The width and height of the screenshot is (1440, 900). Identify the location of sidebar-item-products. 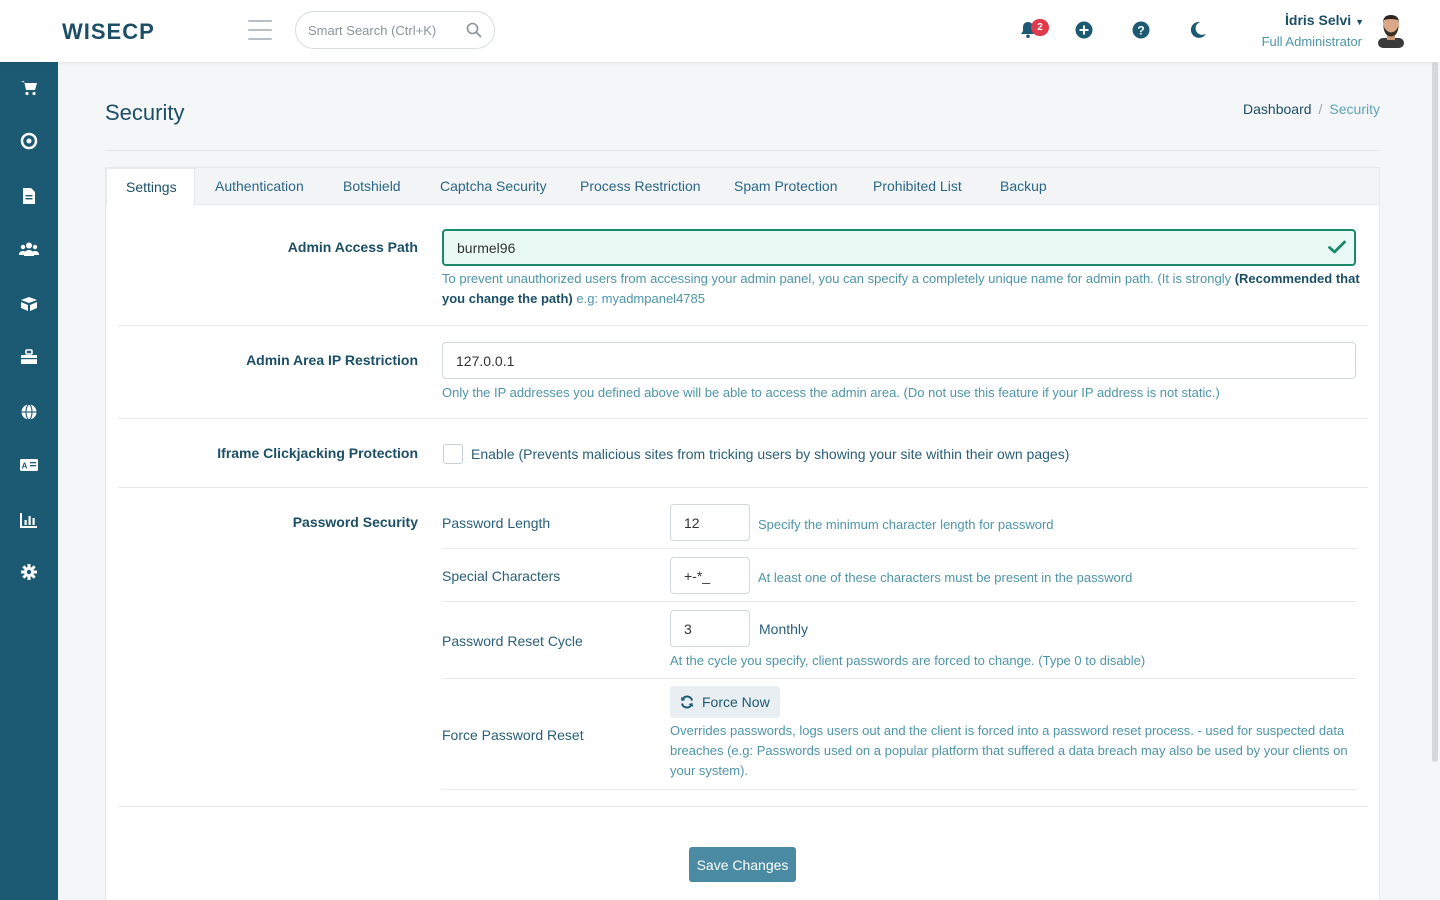
(29, 304).